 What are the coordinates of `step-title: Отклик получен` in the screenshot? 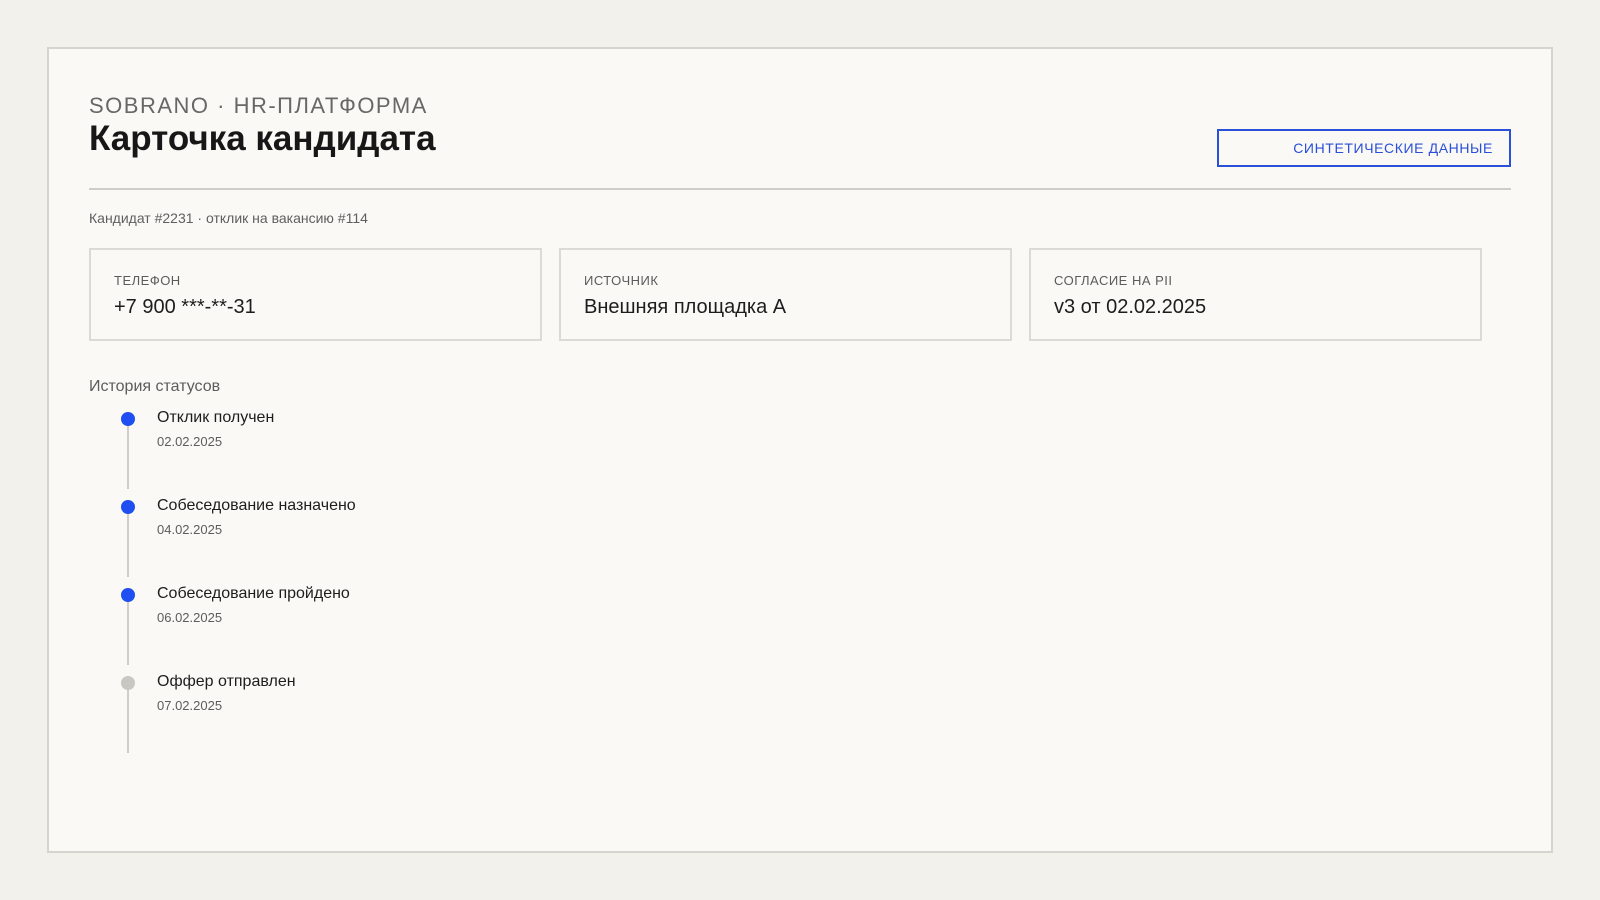 It's located at (216, 417).